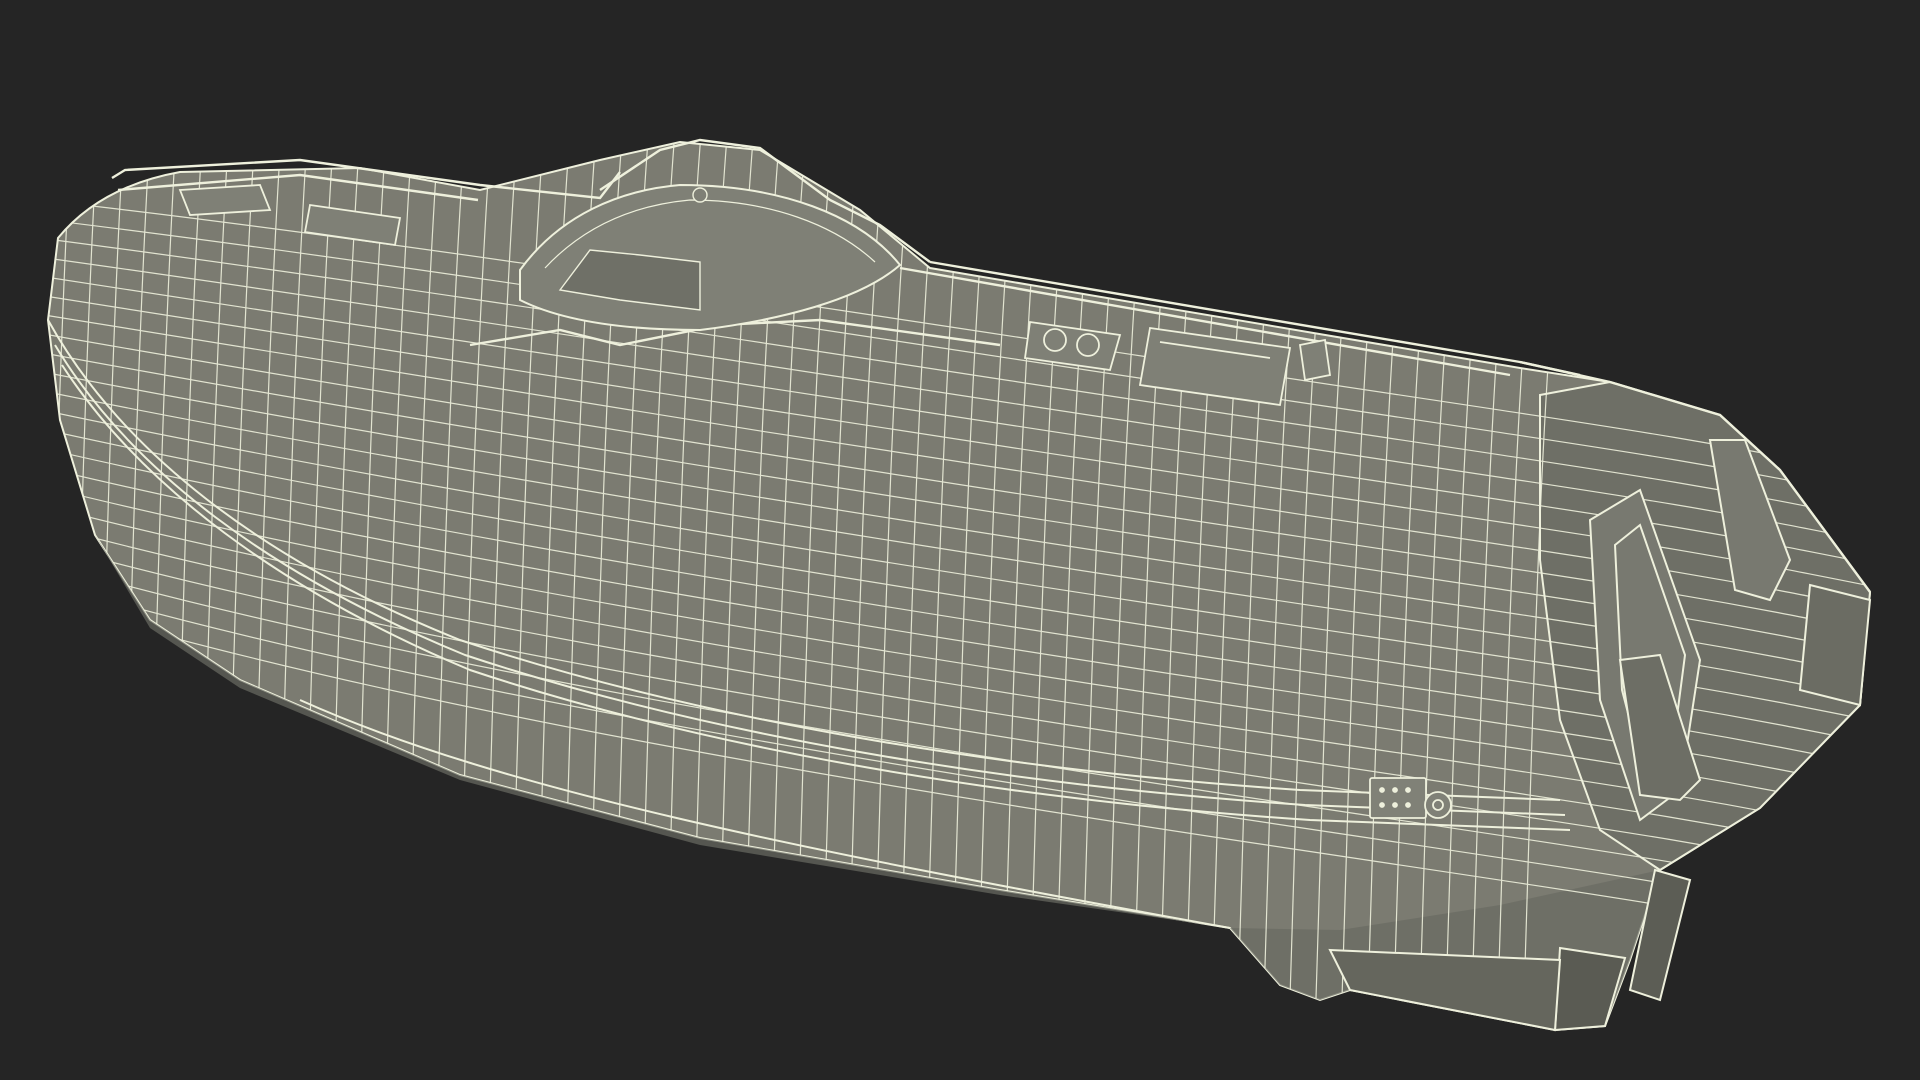 This screenshot has height=1080, width=1920. Describe the element at coordinates (1477, 989) in the screenshot. I see `keel-skeg` at that location.